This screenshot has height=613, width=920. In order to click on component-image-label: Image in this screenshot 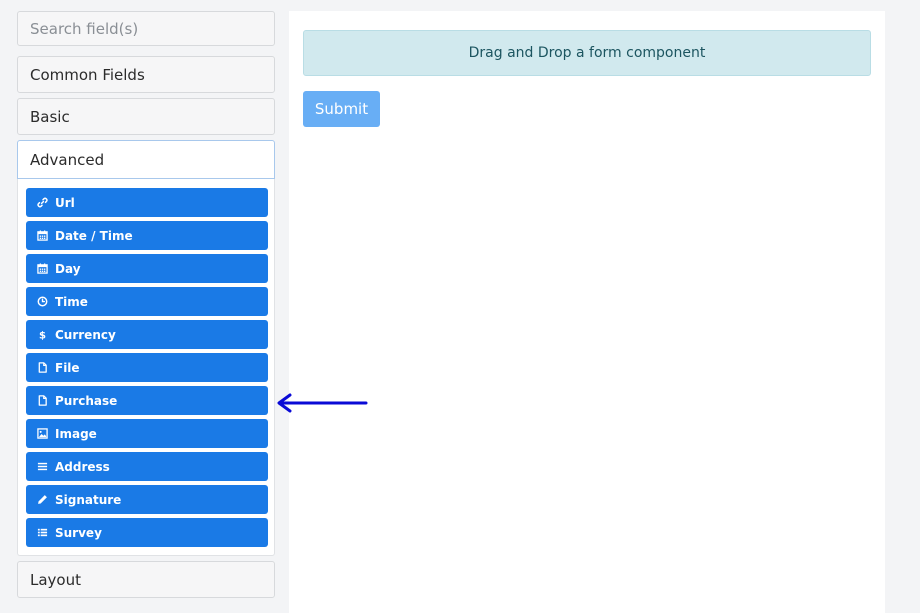, I will do `click(76, 433)`.